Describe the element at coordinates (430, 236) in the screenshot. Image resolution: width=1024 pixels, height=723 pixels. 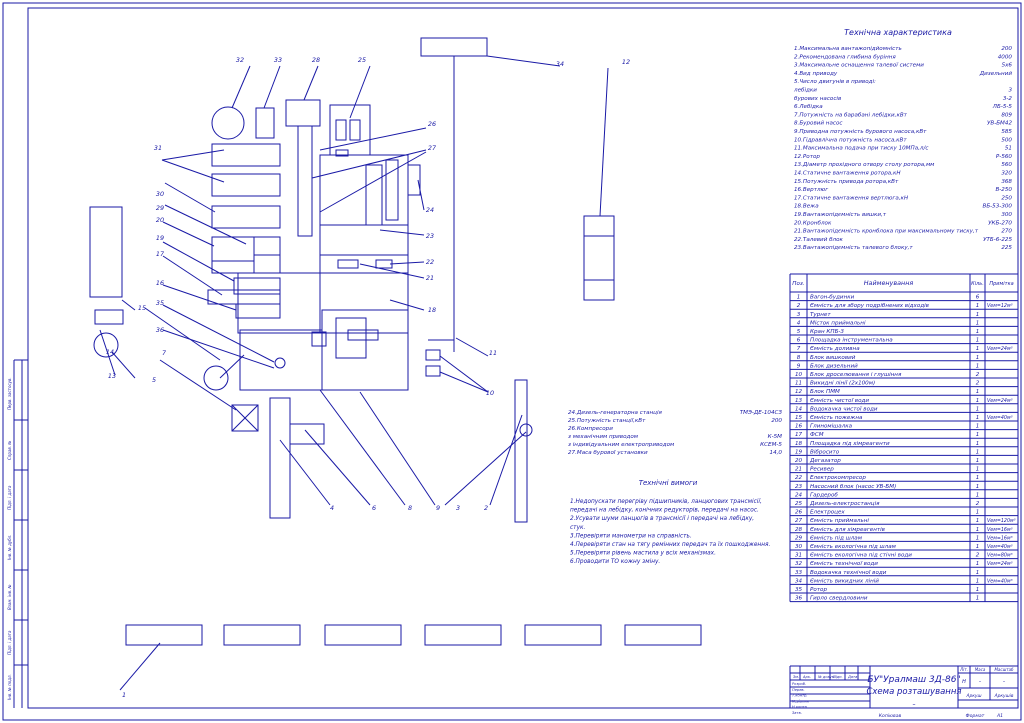
I see `callout-23: 23` at that location.